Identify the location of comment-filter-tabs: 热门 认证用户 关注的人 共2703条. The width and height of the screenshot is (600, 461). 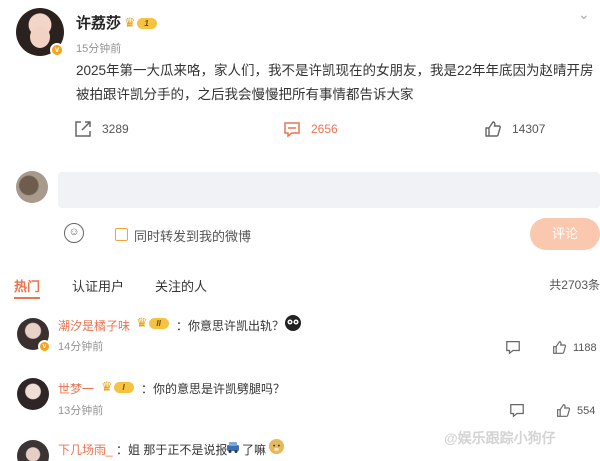
(300, 287).